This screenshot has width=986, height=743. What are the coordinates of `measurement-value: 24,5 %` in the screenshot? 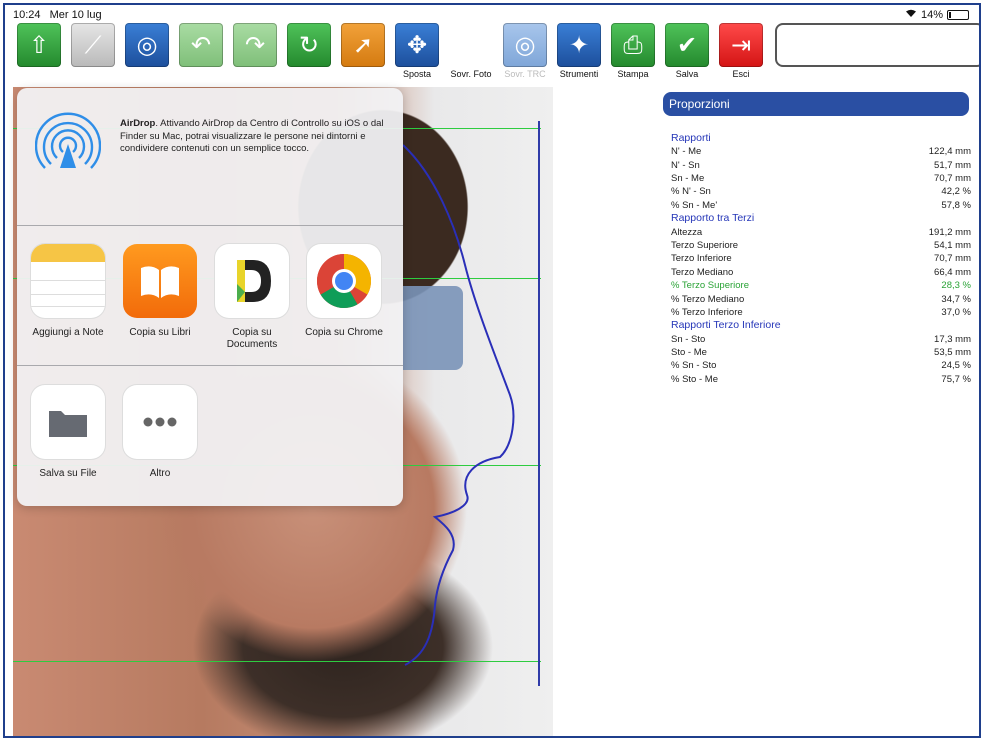 It's located at (956, 366).